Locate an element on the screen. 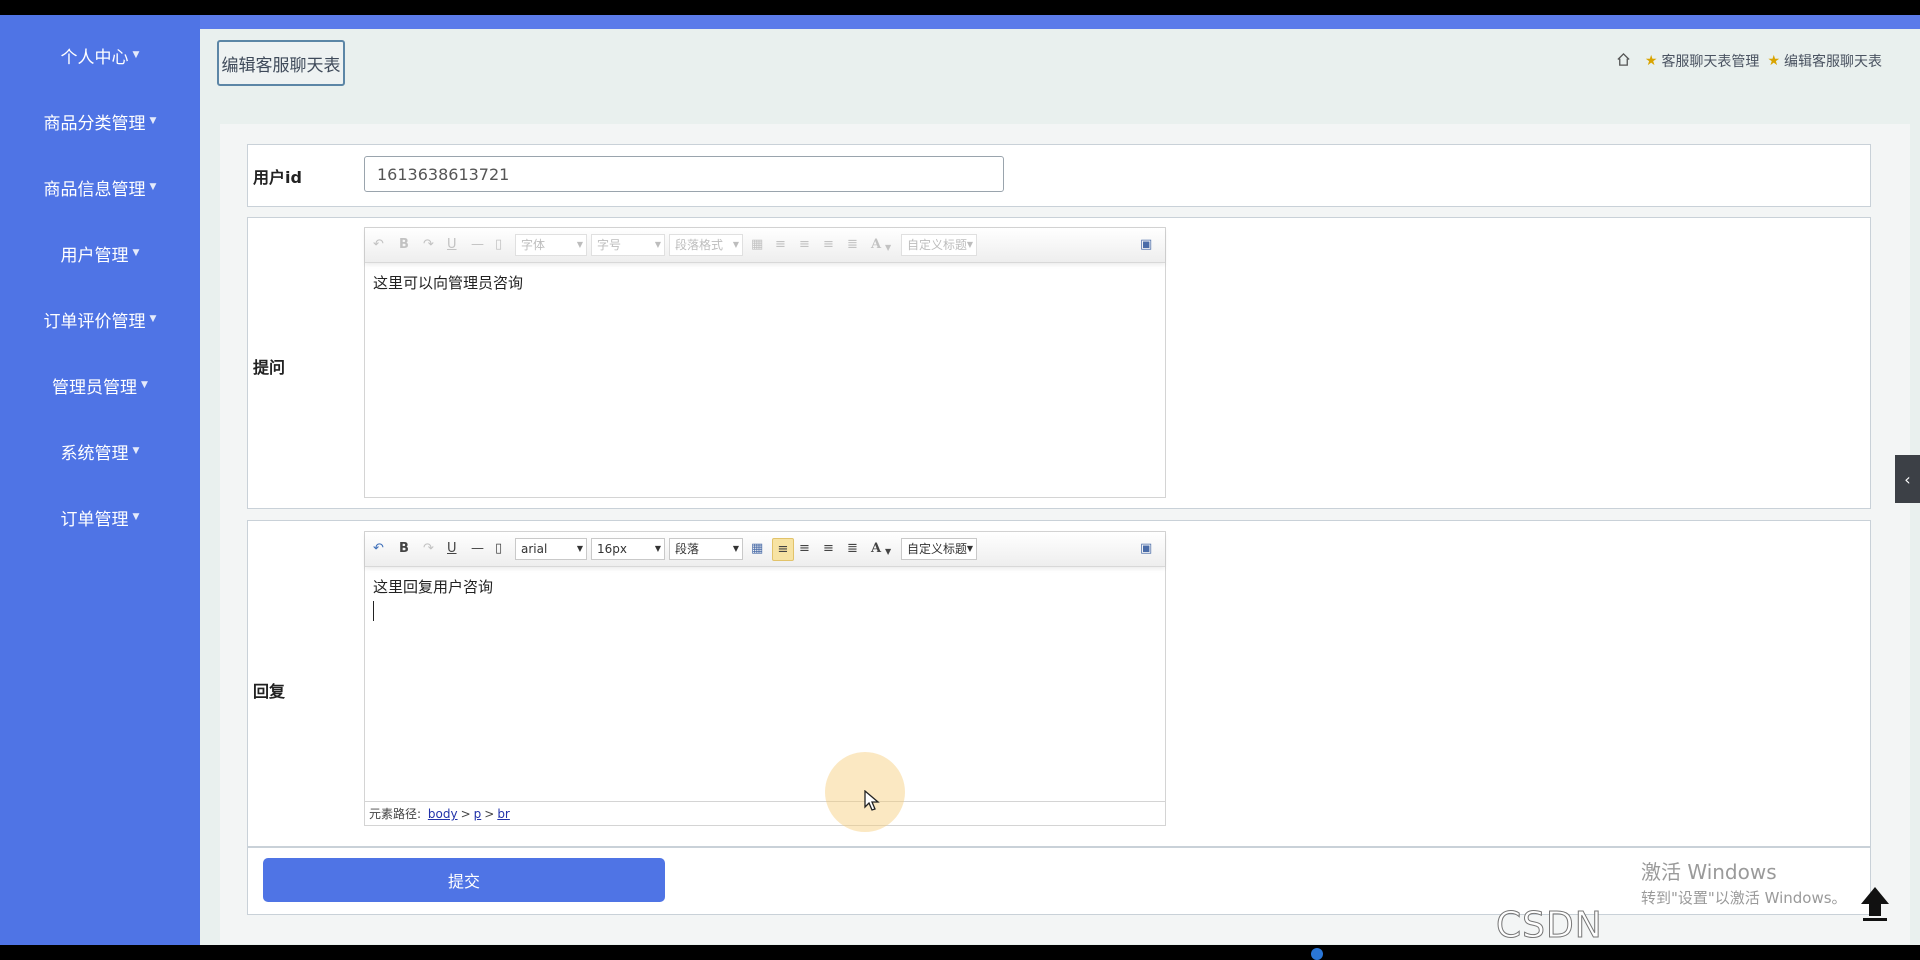 The width and height of the screenshot is (1920, 960). sidebar-item-system-management: 系统管理 ▼ is located at coordinates (100, 451).